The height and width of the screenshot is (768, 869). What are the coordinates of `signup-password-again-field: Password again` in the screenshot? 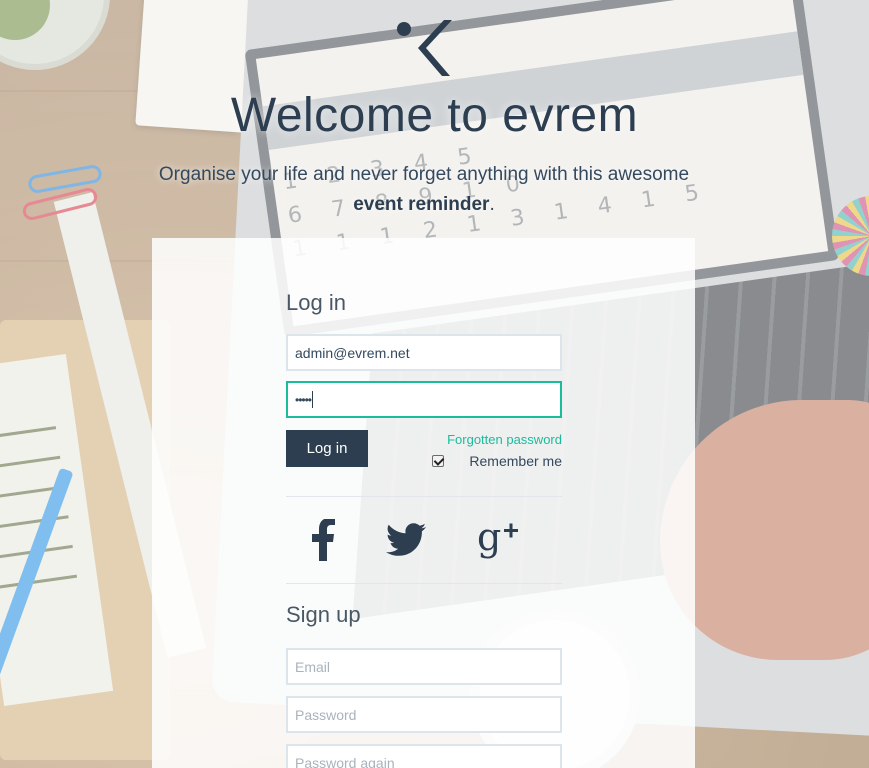 It's located at (424, 756).